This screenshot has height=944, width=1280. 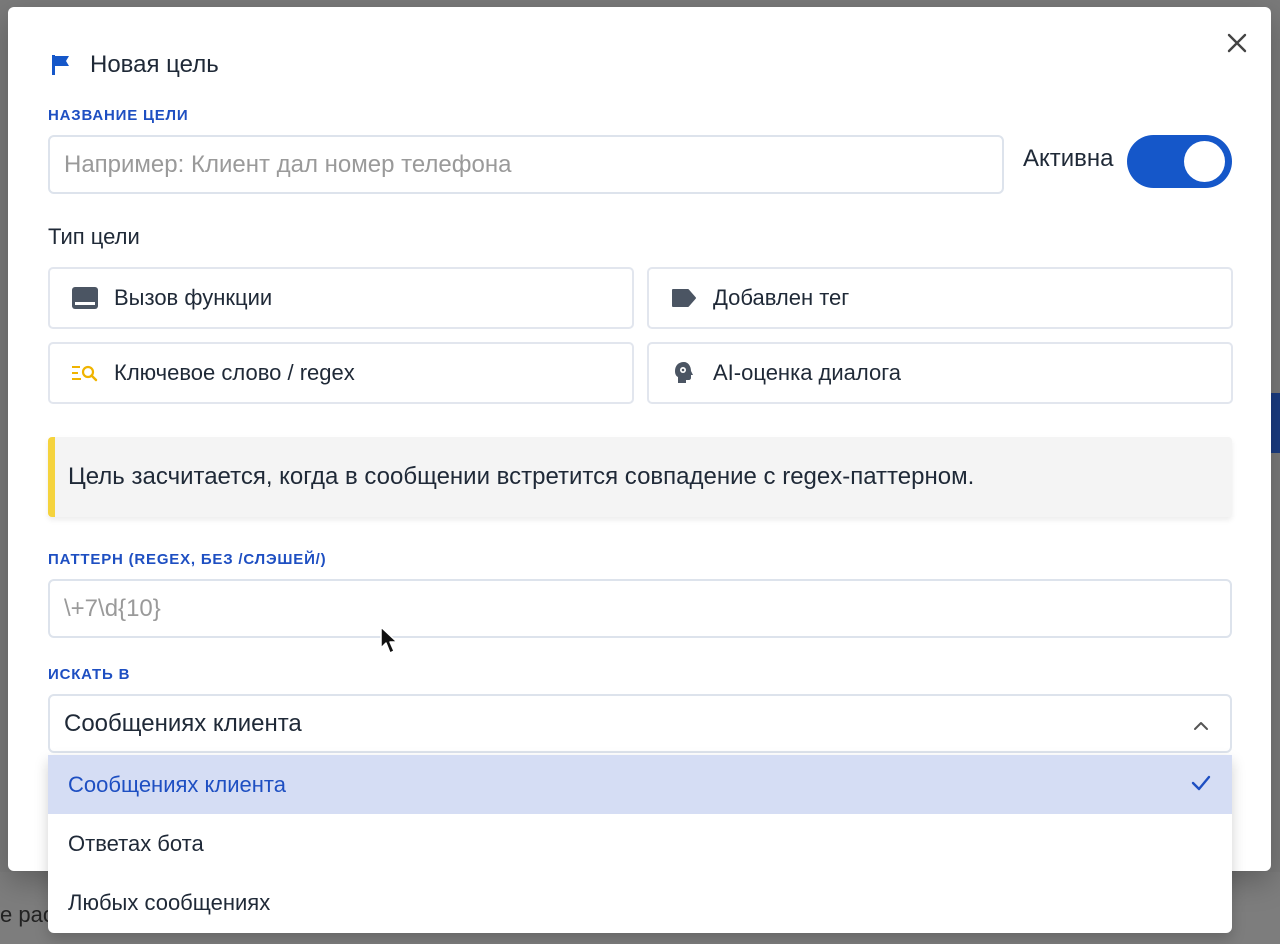 I want to click on toggle-knob, so click(x=1204, y=161).